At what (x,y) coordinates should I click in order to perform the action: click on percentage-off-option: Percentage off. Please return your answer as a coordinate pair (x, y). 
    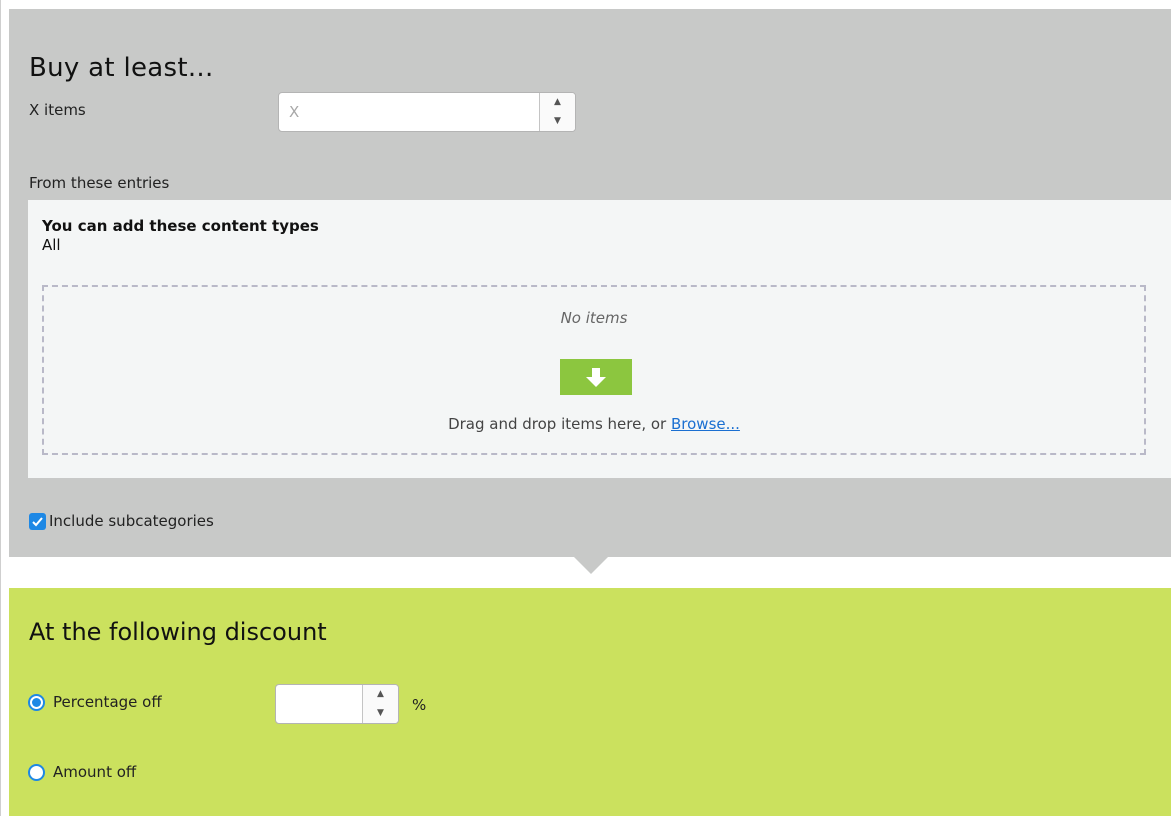
    Looking at the image, I should click on (95, 702).